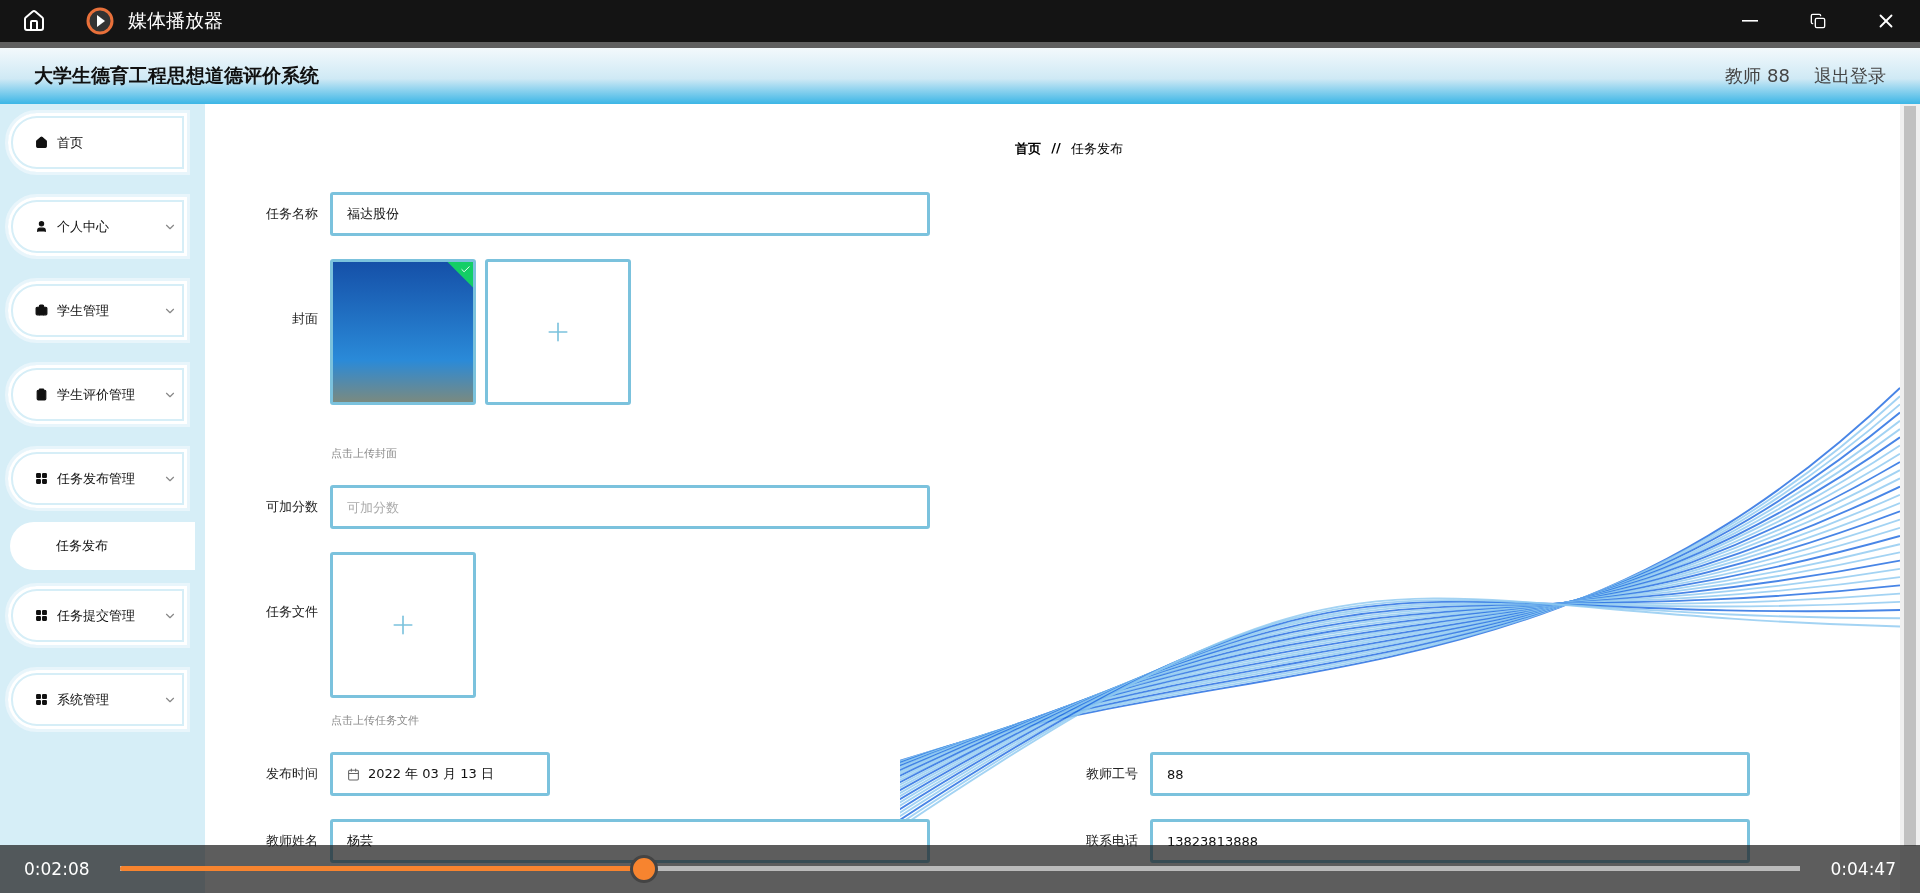 This screenshot has width=1920, height=893. What do you see at coordinates (41, 394) in the screenshot?
I see `clipboard-icon` at bounding box center [41, 394].